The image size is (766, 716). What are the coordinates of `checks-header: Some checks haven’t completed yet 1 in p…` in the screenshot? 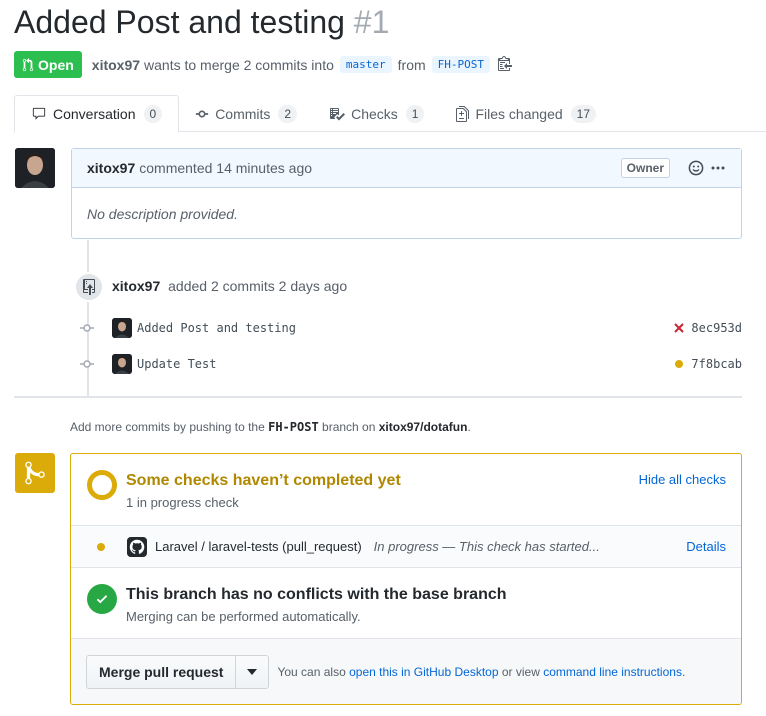 It's located at (406, 490).